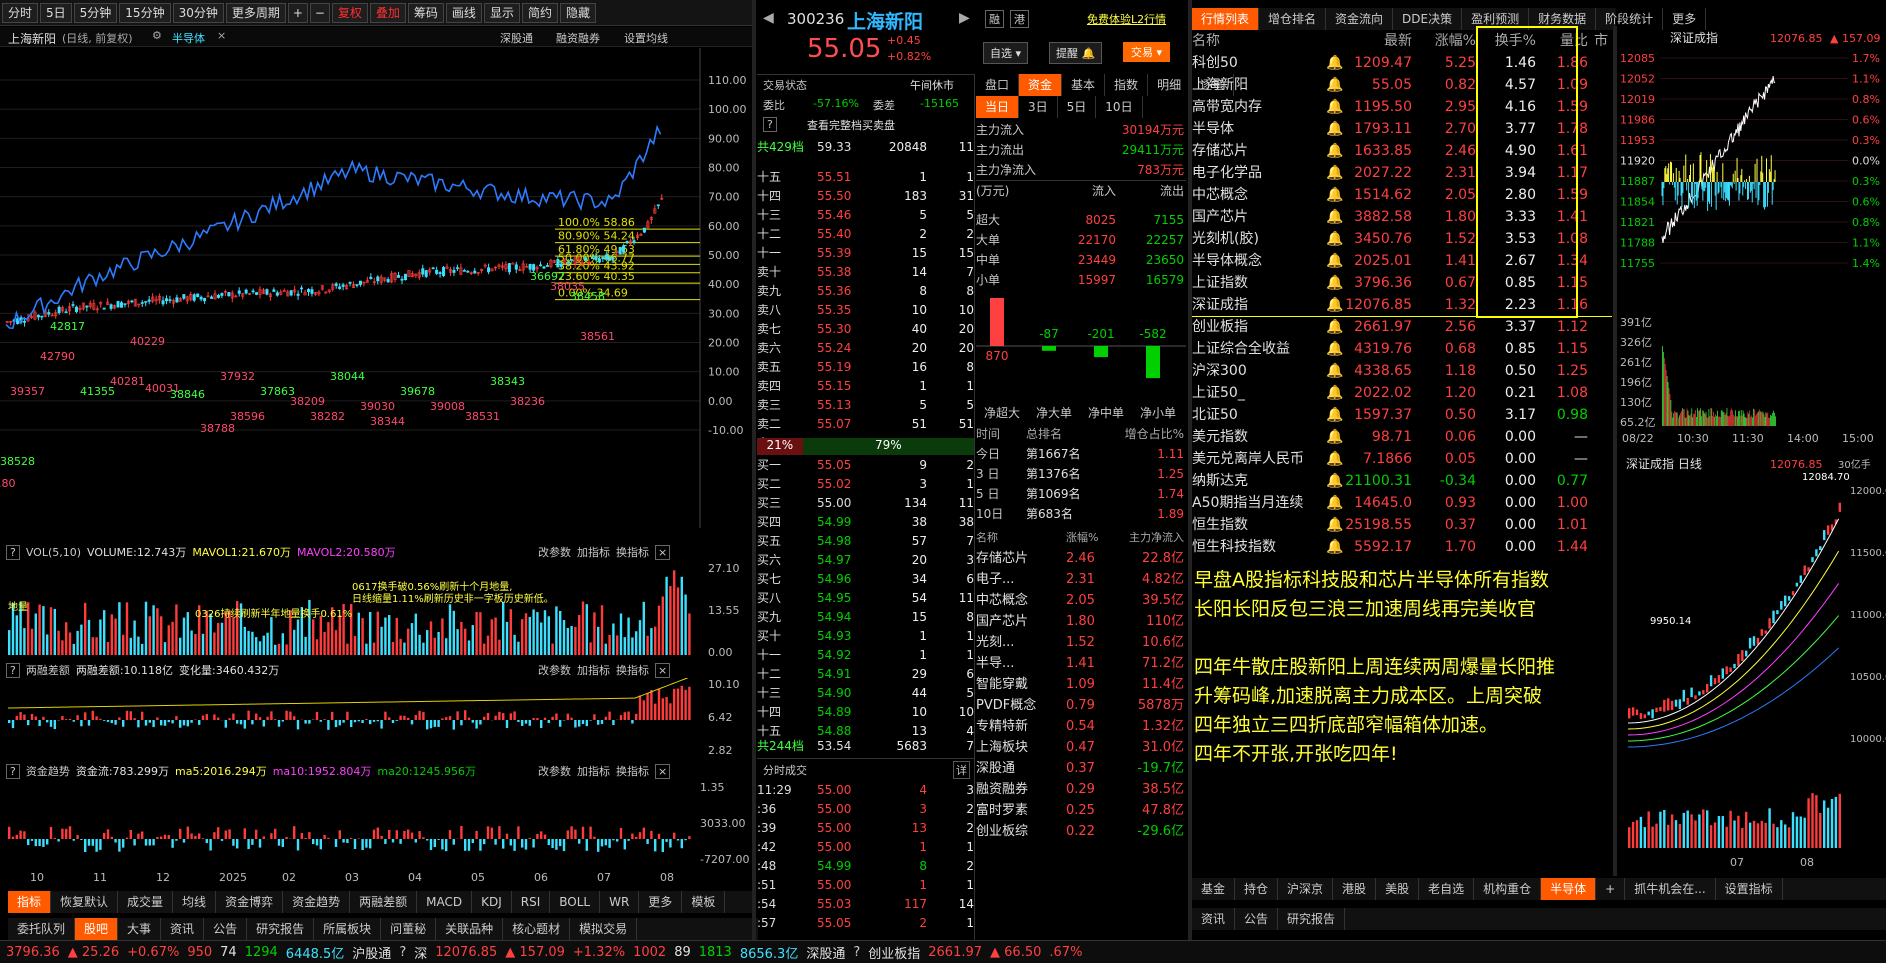 This screenshot has height=963, width=1886. Describe the element at coordinates (865, 522) in the screenshot. I see `book-row: 买四 54.99 38 38` at that location.